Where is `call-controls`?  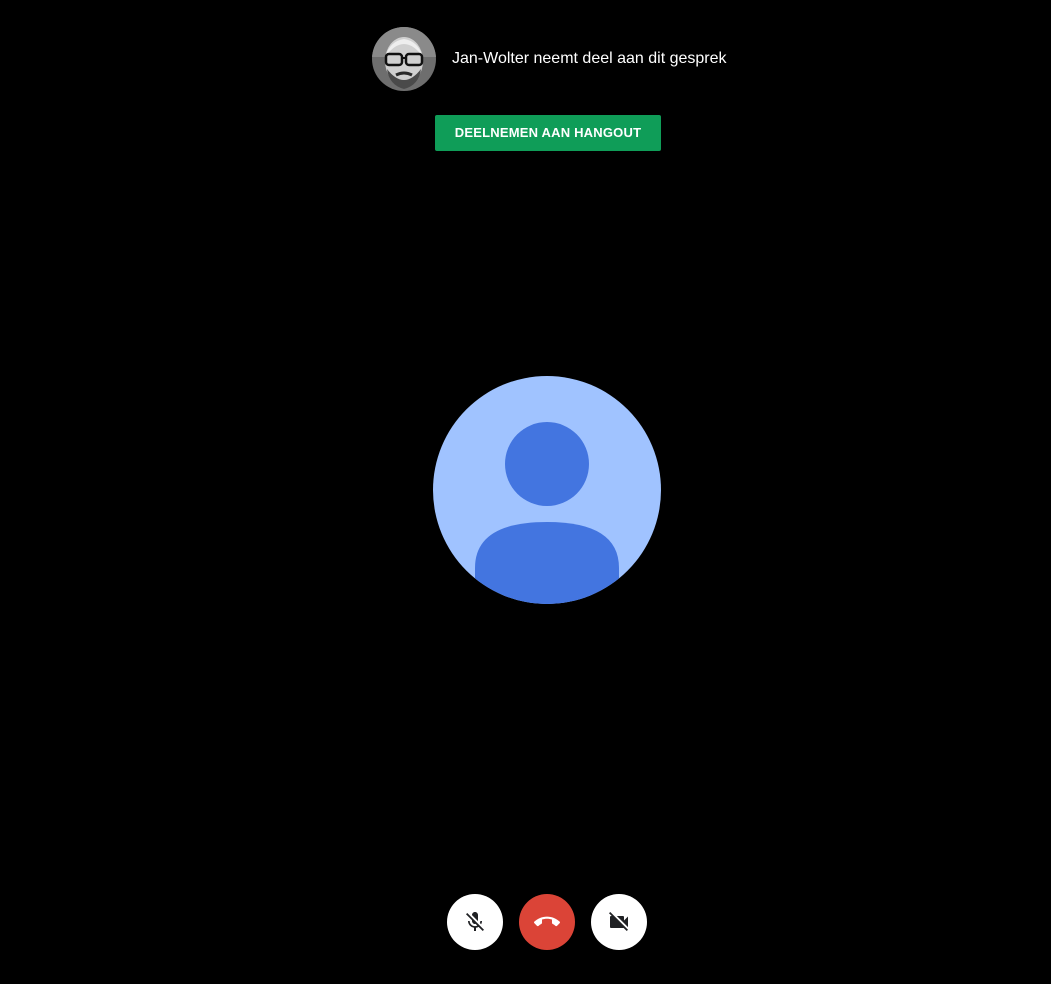 call-controls is located at coordinates (547, 922).